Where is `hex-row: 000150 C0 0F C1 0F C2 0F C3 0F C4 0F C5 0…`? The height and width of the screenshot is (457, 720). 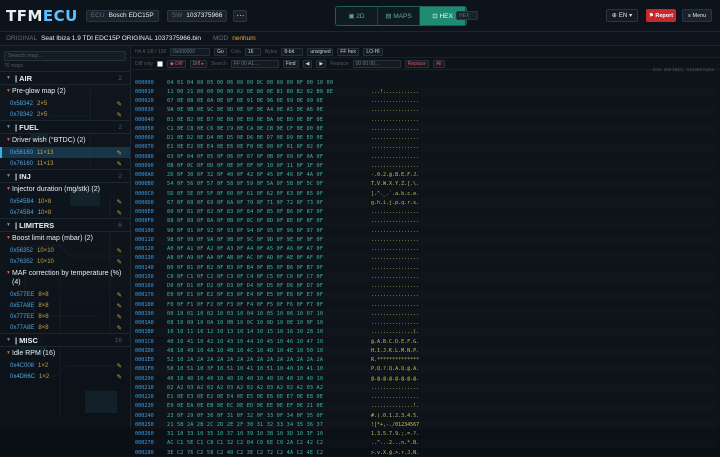
hex-row: 000150 C0 0F C1 0F C2 0F C3 0F C4 0F C5 0… is located at coordinates (425, 276).